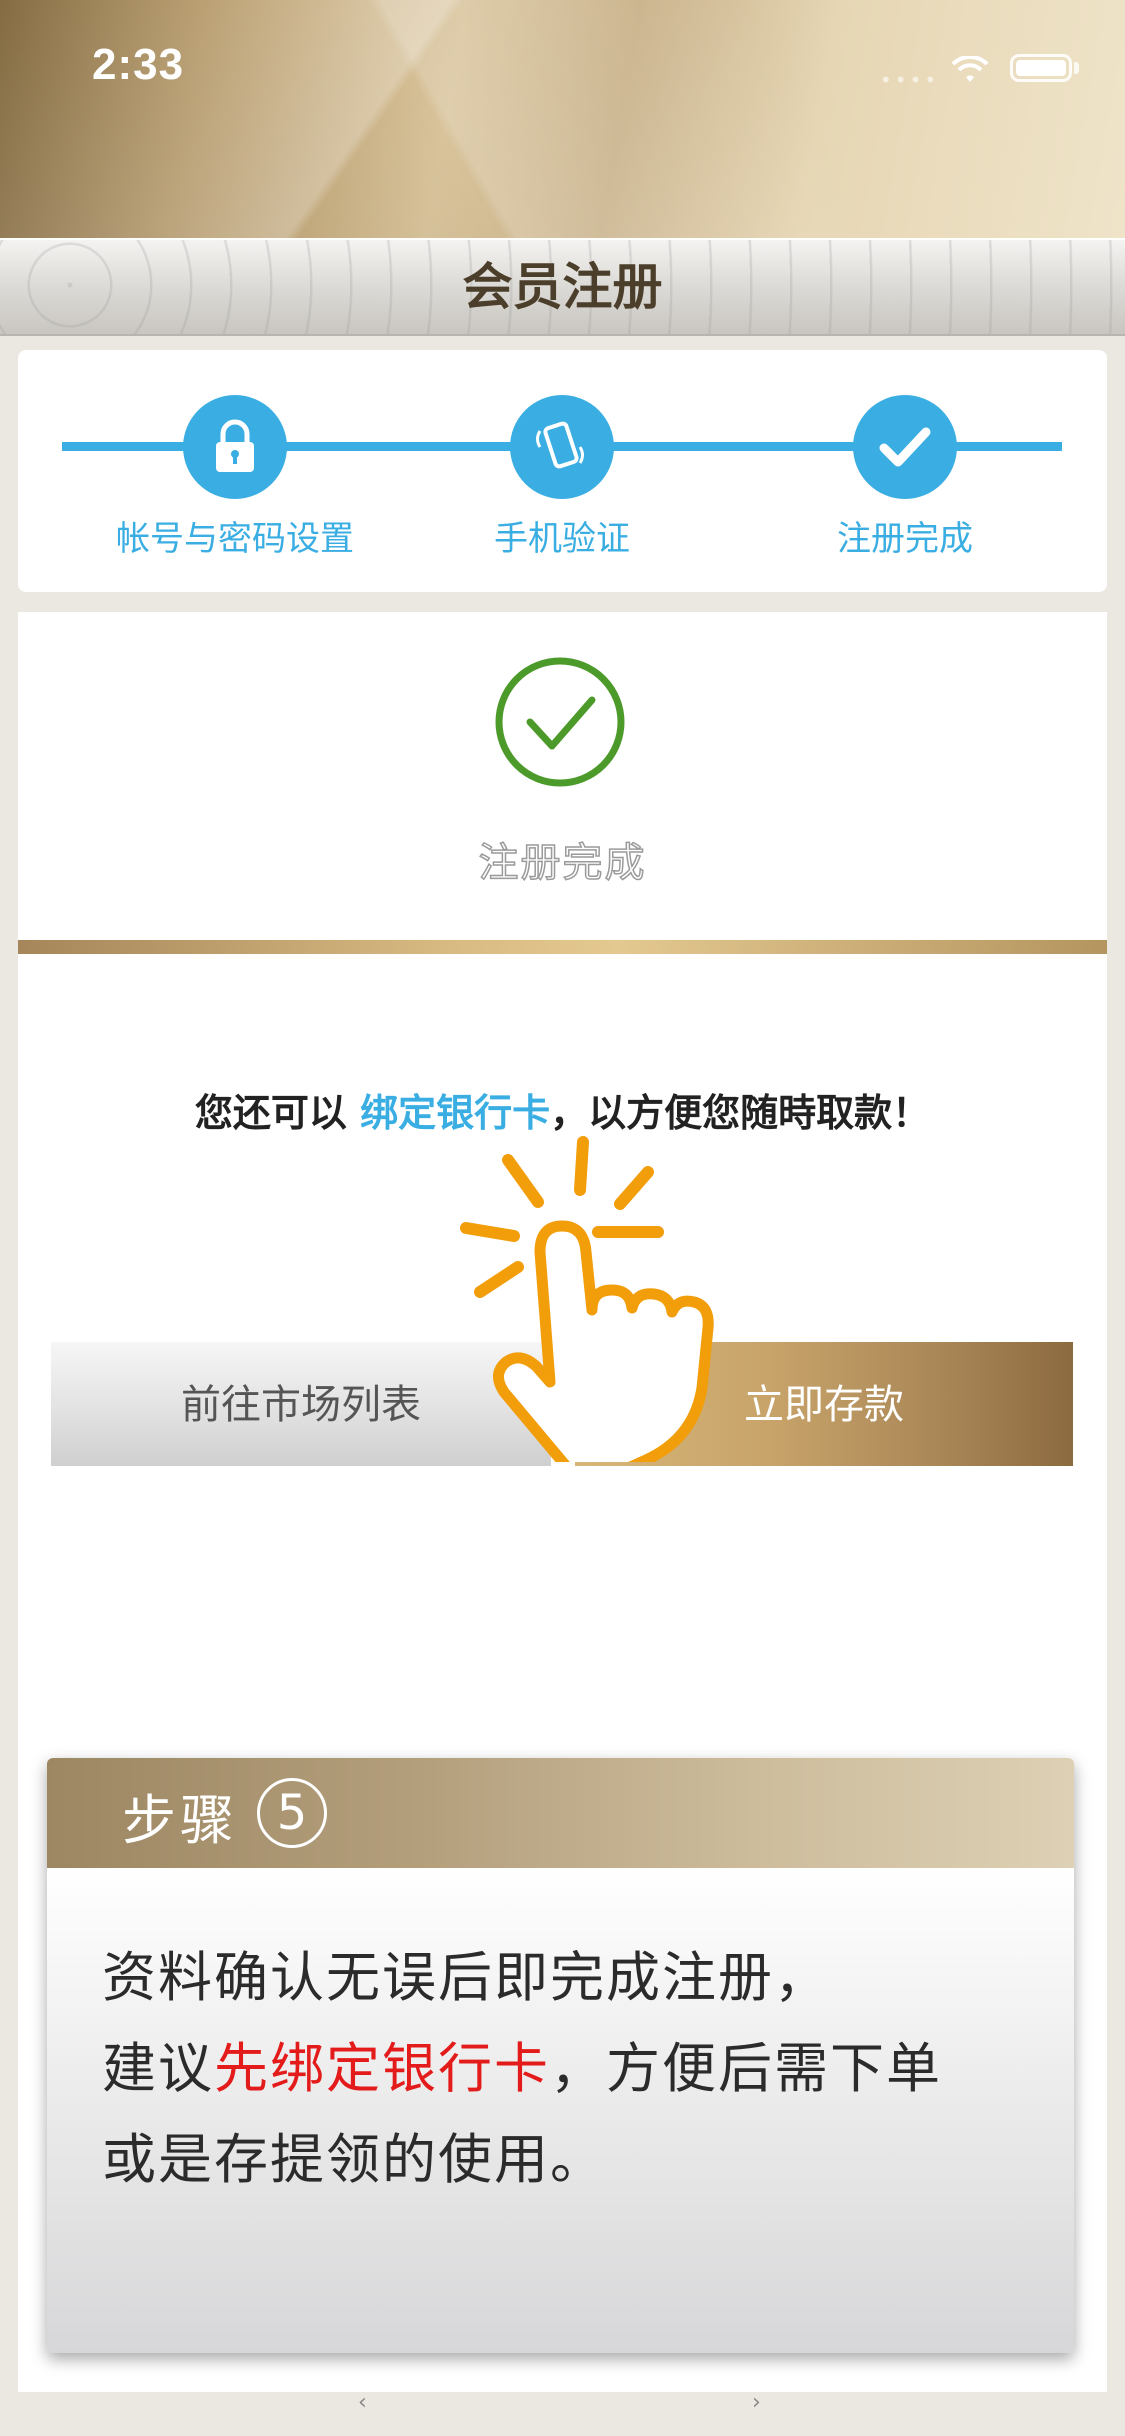  What do you see at coordinates (560, 1813) in the screenshot?
I see `tooltip-header: 步骤 5` at bounding box center [560, 1813].